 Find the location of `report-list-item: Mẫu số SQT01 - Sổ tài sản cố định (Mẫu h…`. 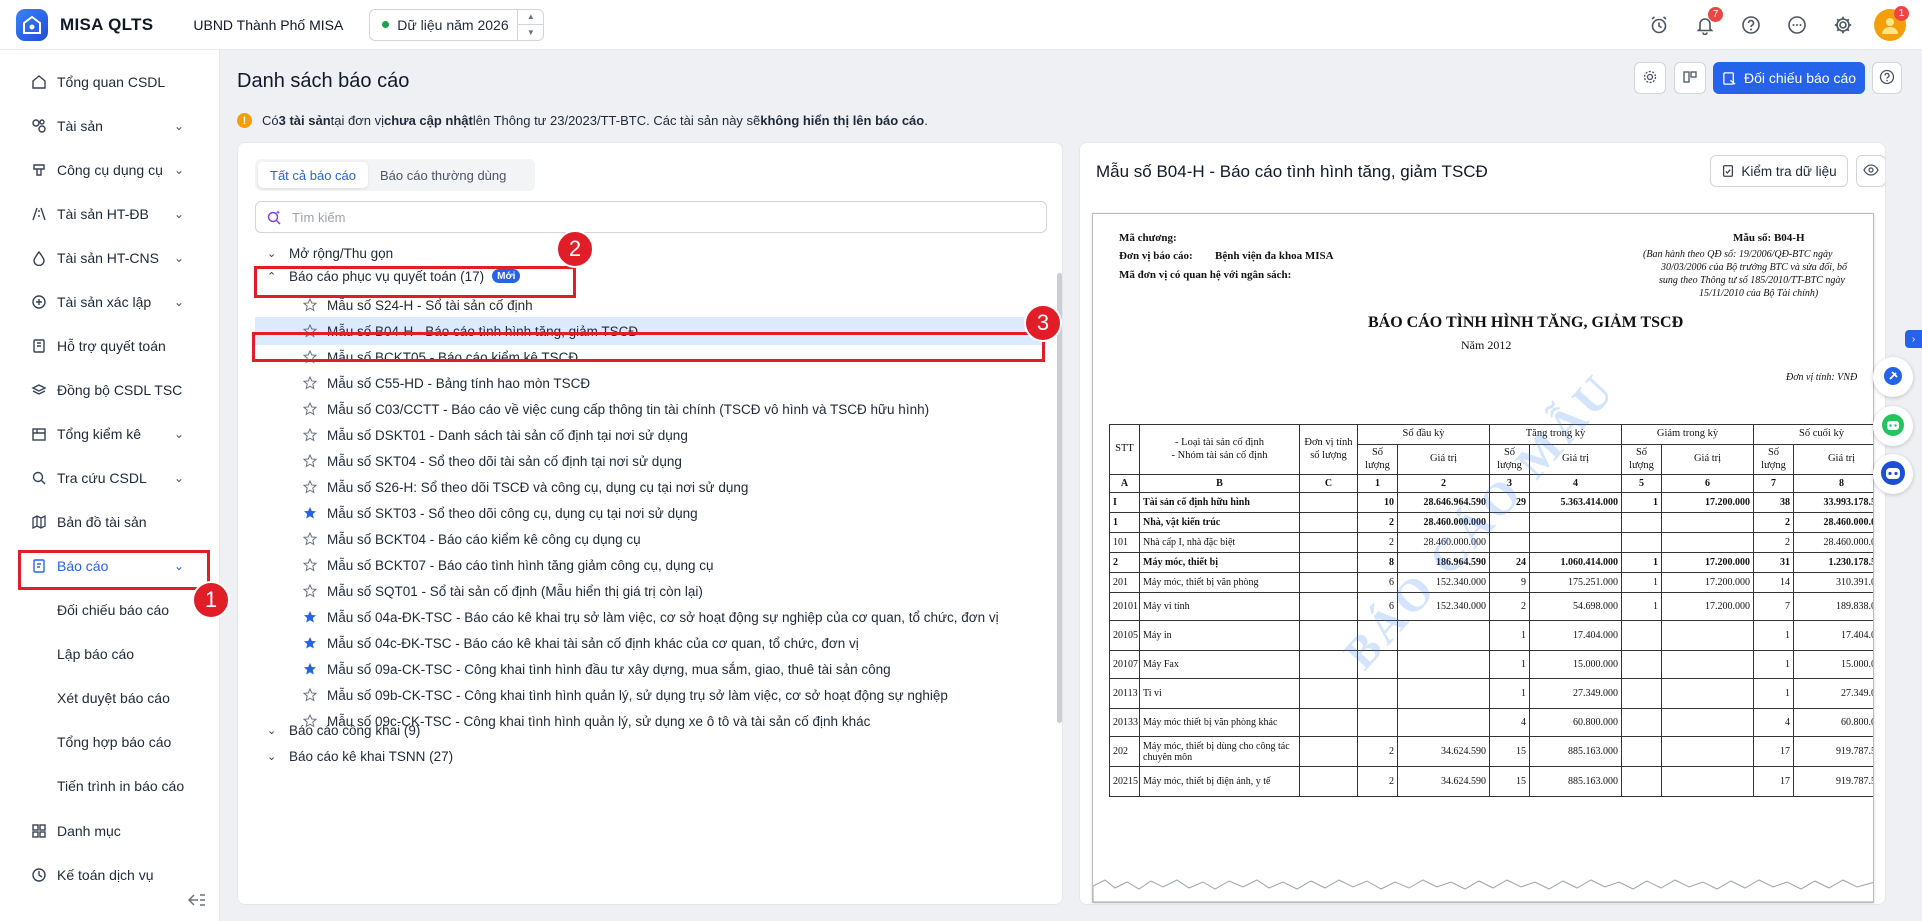

report-list-item: Mẫu số SQT01 - Sổ tài sản cố định (Mẫu h… is located at coordinates (650, 591).